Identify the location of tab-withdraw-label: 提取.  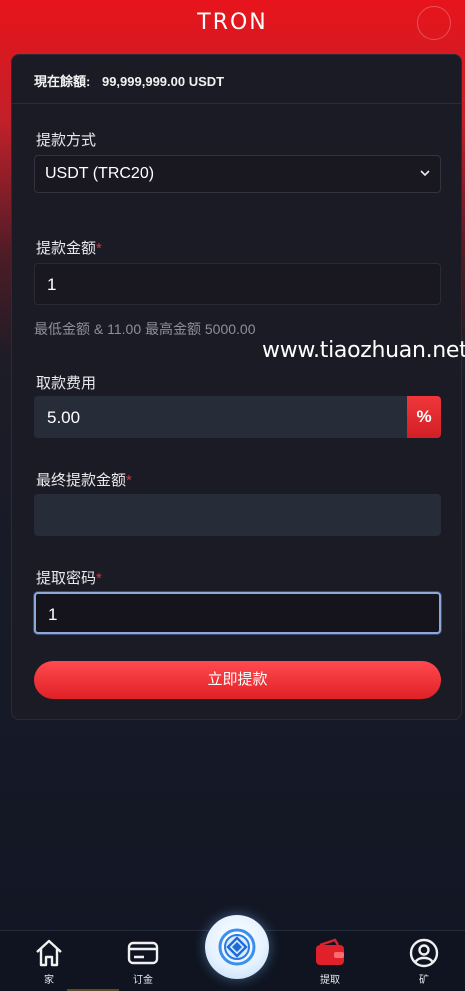
(330, 980).